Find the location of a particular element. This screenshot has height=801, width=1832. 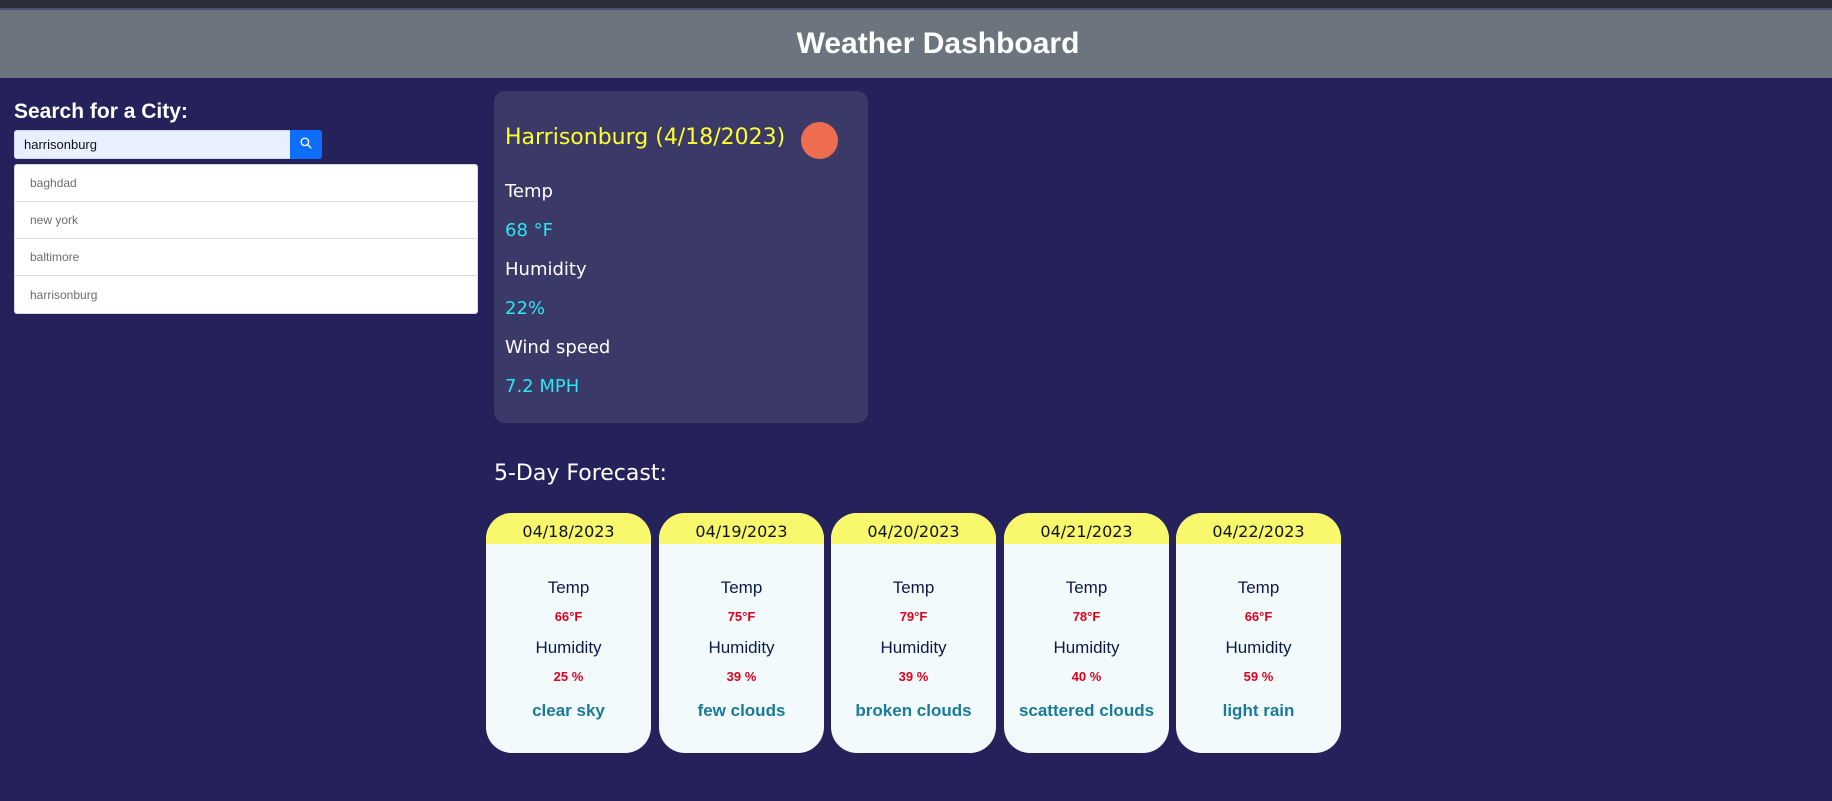

forecast-temp-value: 78°F is located at coordinates (1086, 616).